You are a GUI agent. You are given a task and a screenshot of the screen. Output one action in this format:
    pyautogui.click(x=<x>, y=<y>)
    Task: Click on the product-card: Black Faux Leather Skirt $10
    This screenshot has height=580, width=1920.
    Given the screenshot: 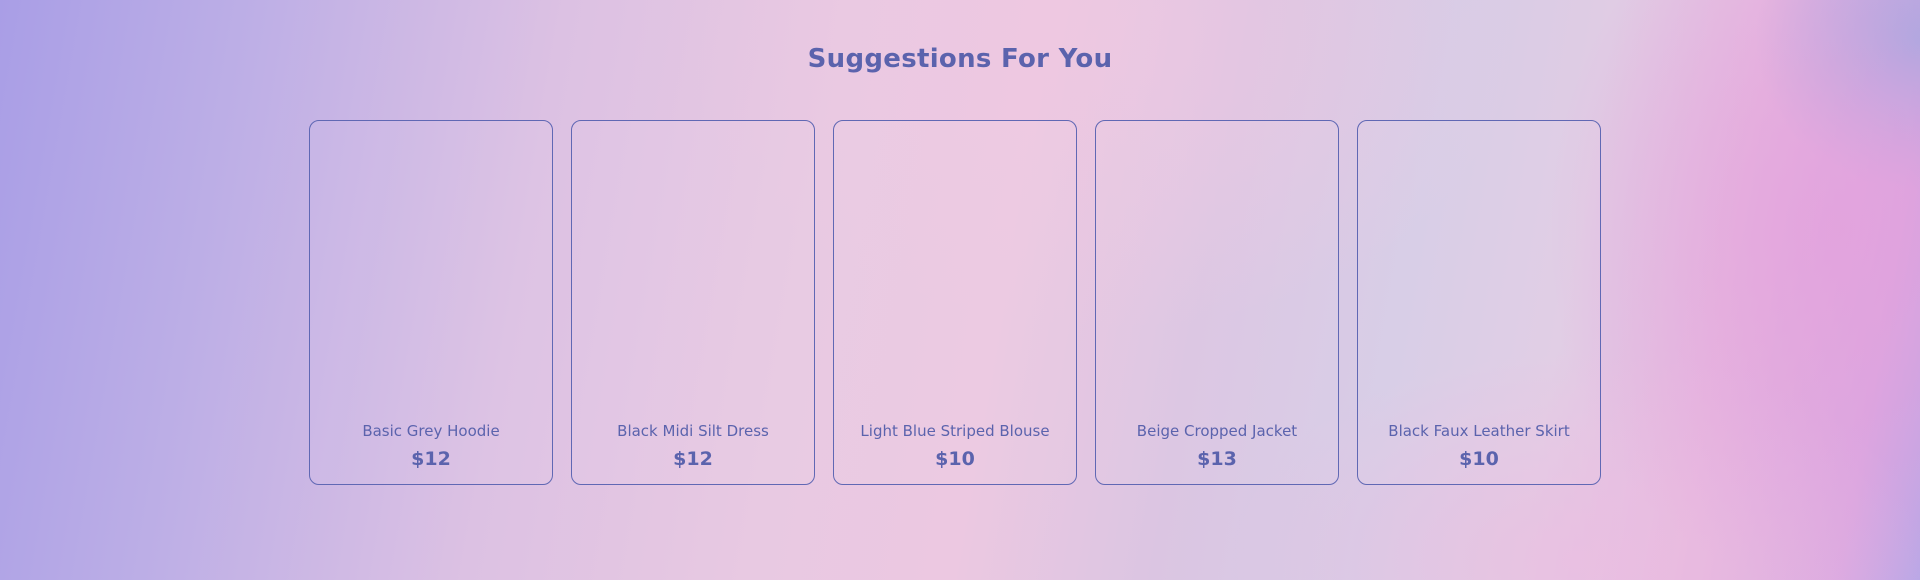 What is the action you would take?
    pyautogui.click(x=1479, y=302)
    